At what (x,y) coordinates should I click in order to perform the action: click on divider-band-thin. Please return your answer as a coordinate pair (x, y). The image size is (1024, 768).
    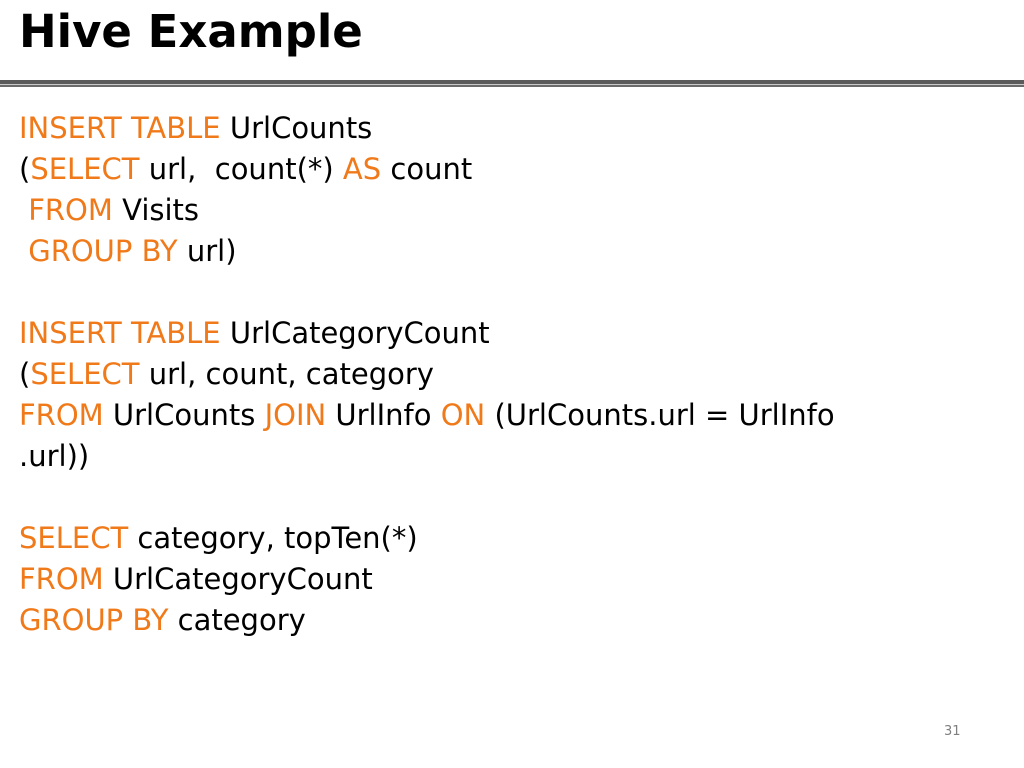
    Looking at the image, I should click on (512, 86).